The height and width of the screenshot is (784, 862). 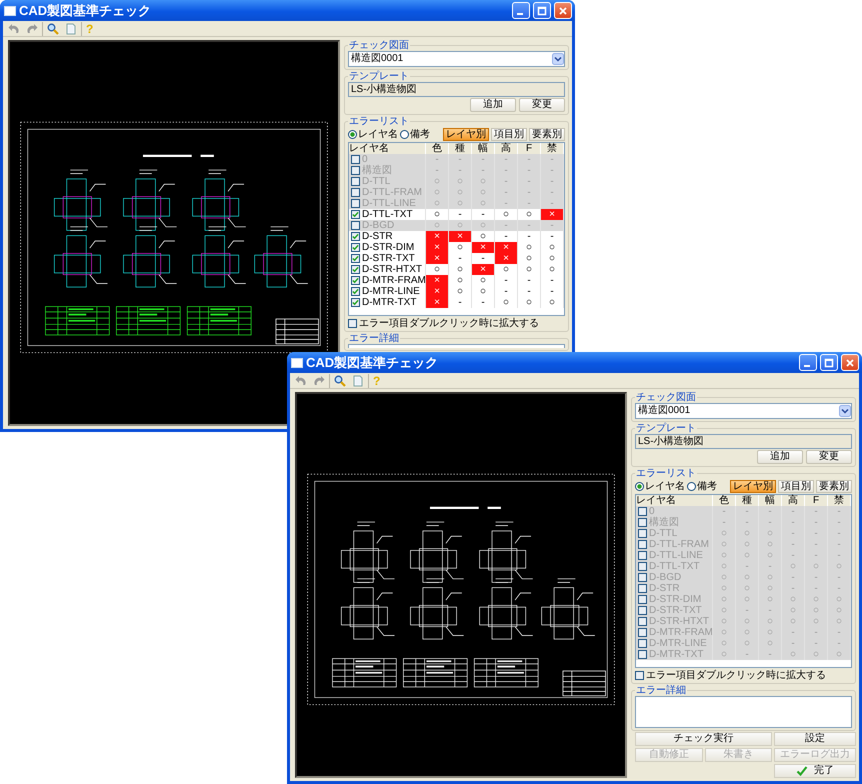 I want to click on action-button: 完了, so click(x=815, y=771).